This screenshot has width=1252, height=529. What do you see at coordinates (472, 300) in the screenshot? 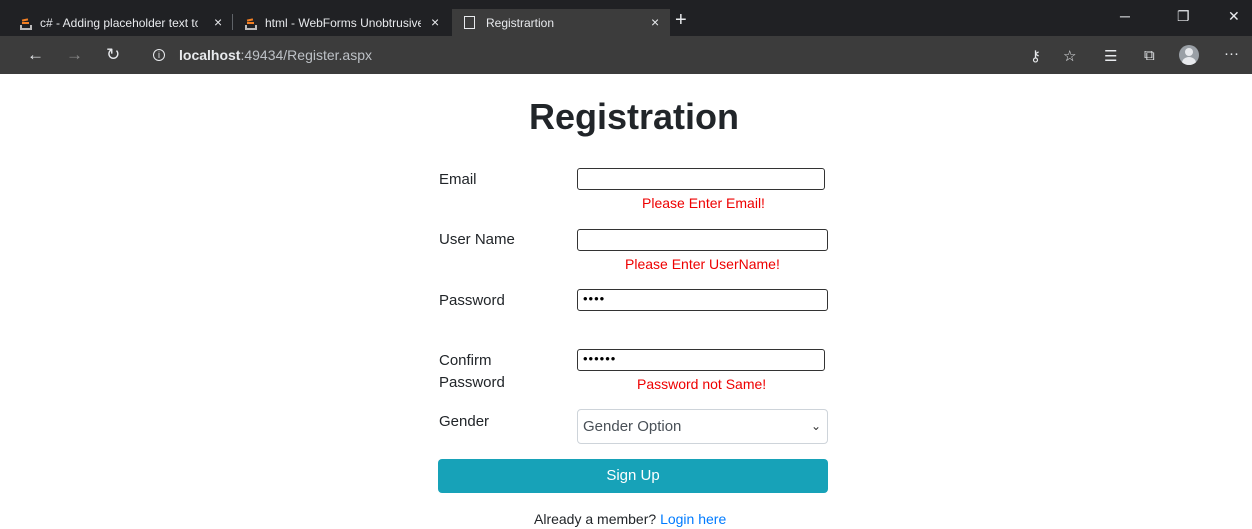
I see `password-label: Password` at bounding box center [472, 300].